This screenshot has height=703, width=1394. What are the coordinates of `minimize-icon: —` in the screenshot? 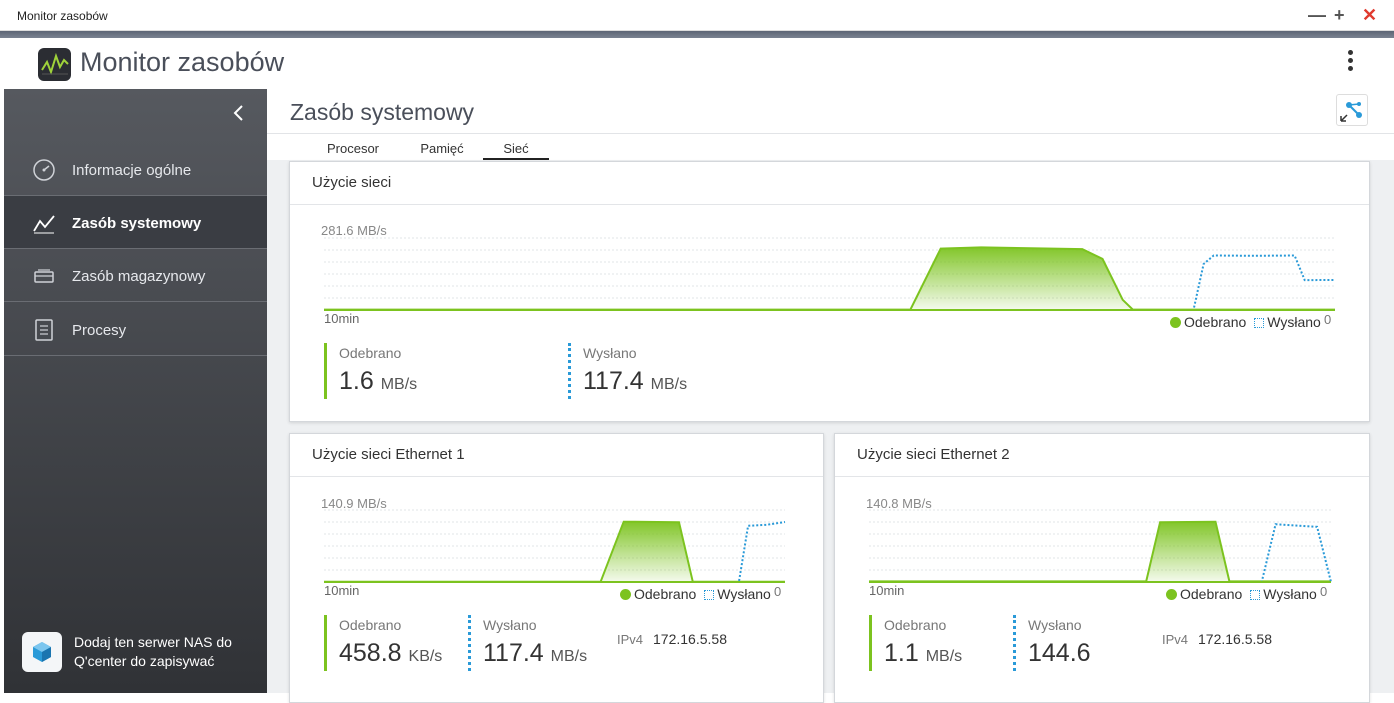 It's located at (1317, 15).